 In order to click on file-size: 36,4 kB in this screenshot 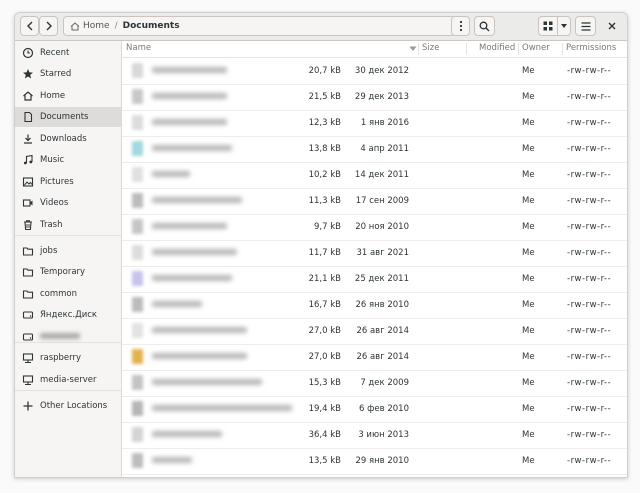, I will do `click(324, 435)`.